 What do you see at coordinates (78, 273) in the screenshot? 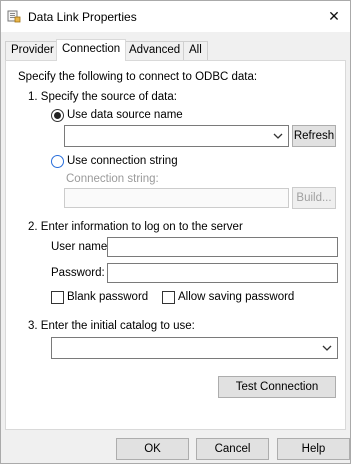
I see `password-label: Password:` at bounding box center [78, 273].